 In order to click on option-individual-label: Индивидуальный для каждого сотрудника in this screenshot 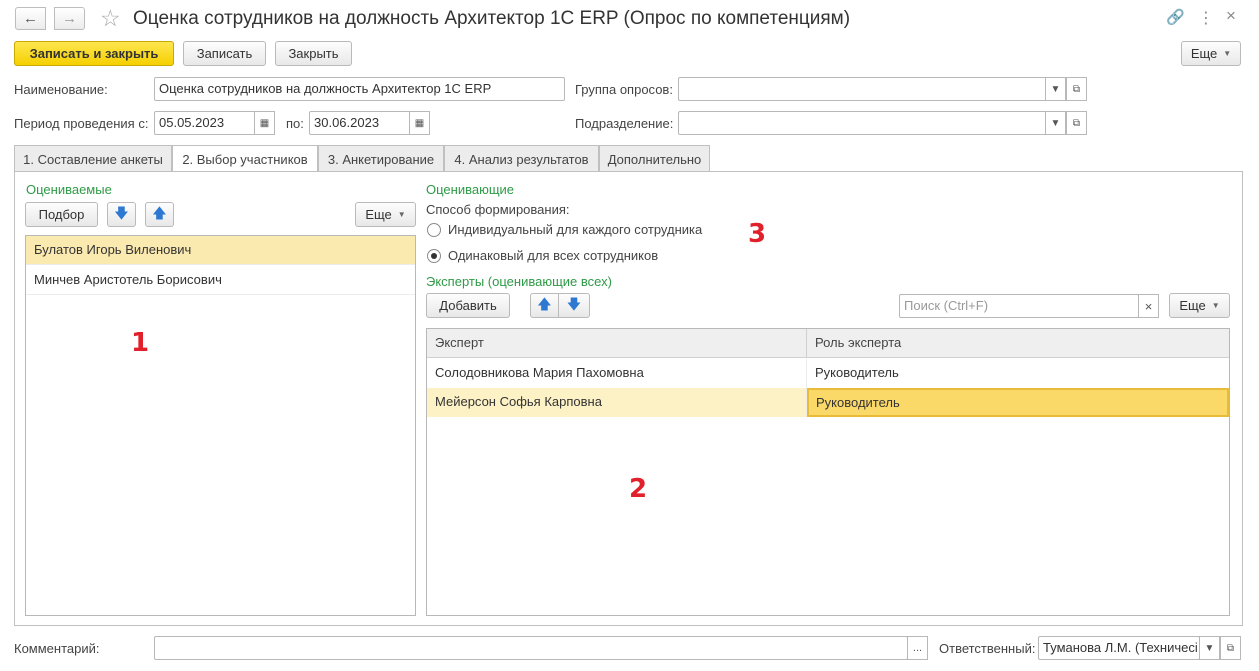, I will do `click(575, 229)`.